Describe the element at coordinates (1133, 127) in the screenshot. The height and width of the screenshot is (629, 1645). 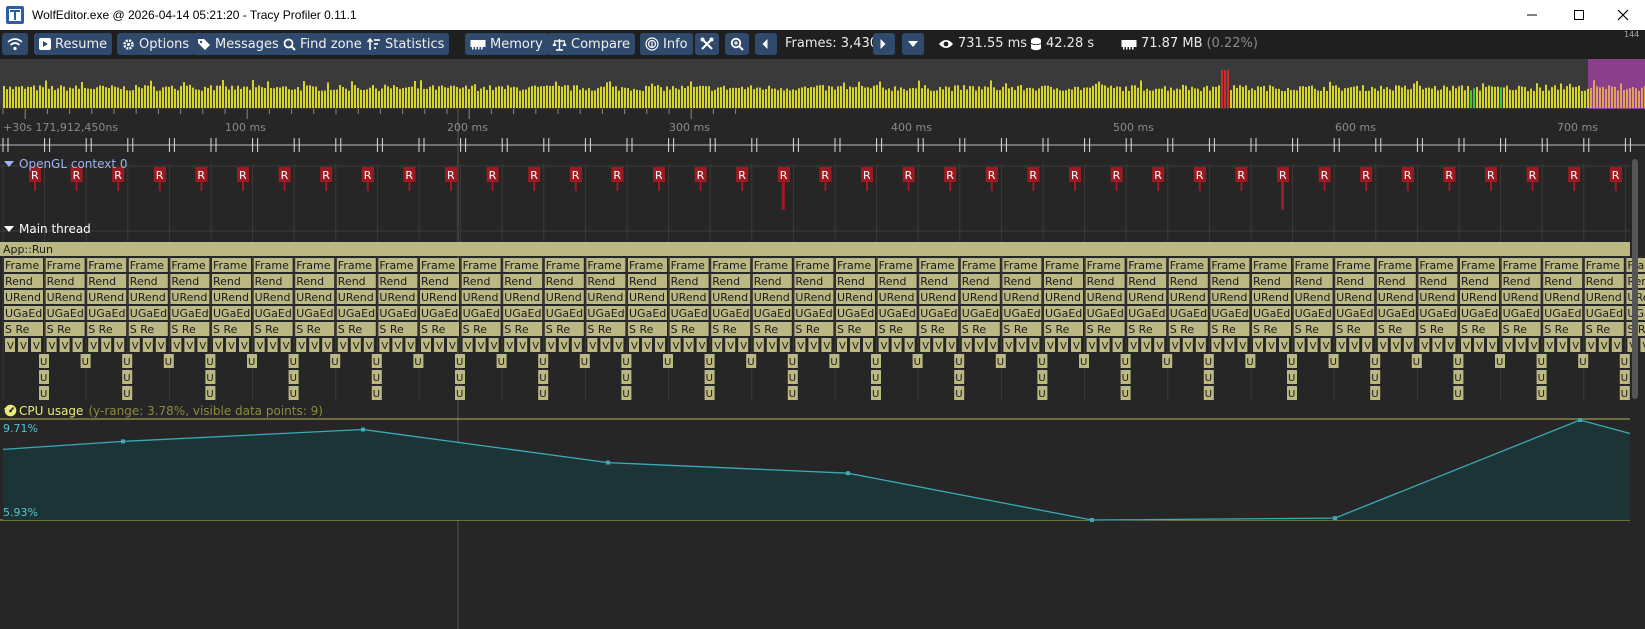
I see `ruler-tick: 500 ms` at that location.